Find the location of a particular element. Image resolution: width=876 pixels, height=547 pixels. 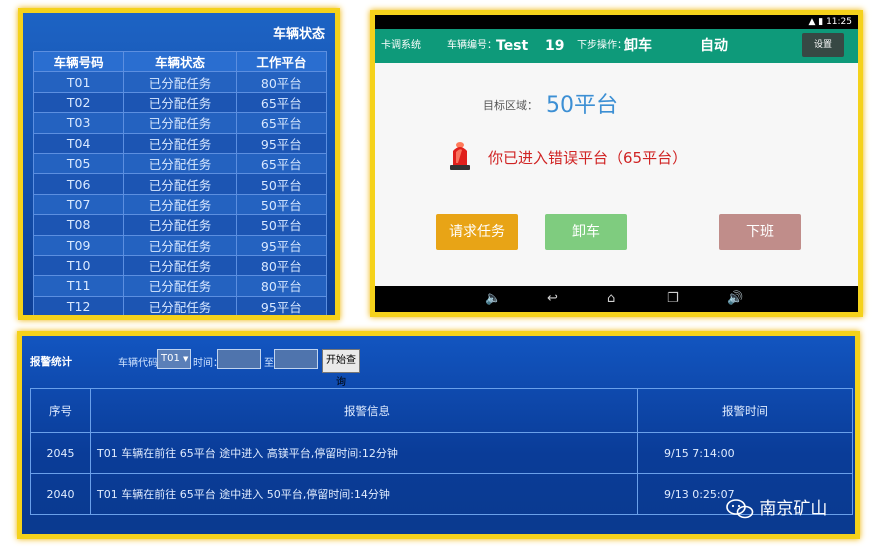

table-row: T12 已分配任务 95平台 is located at coordinates (180, 305).